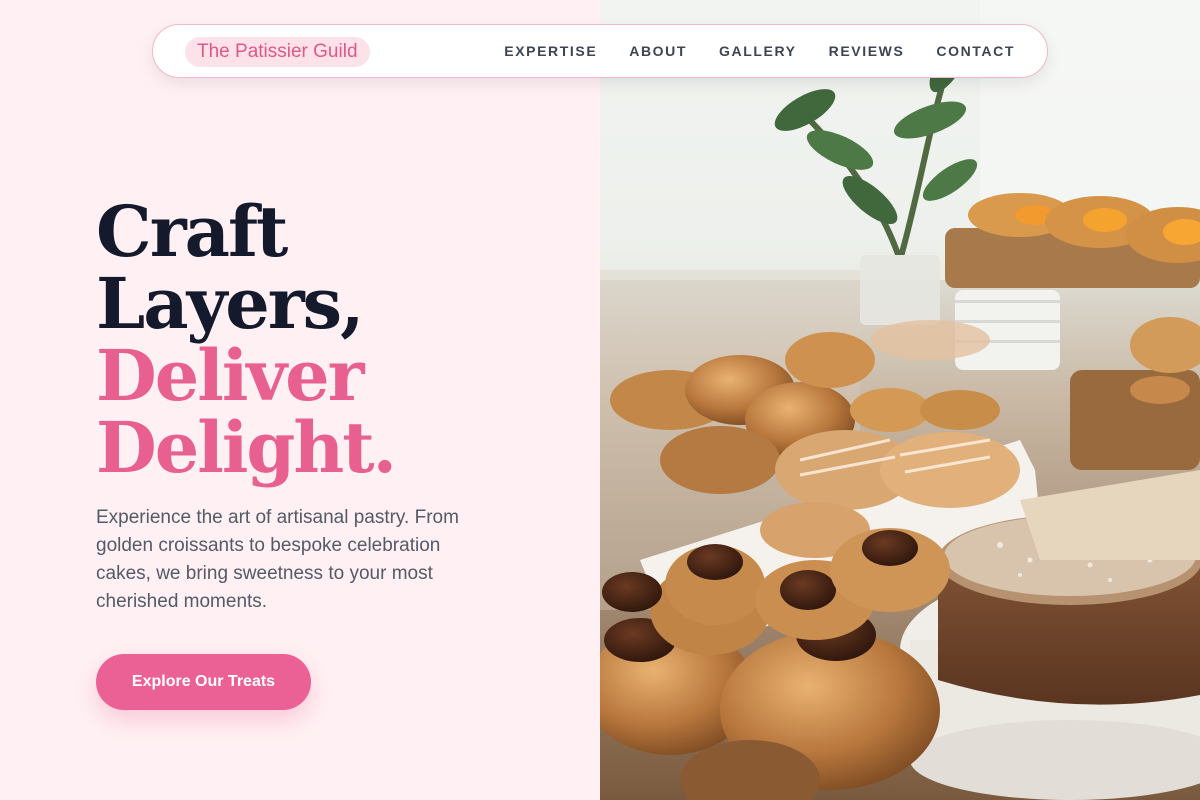 This screenshot has width=1200, height=800. I want to click on nav-link-reviews: REVIEWS, so click(867, 51).